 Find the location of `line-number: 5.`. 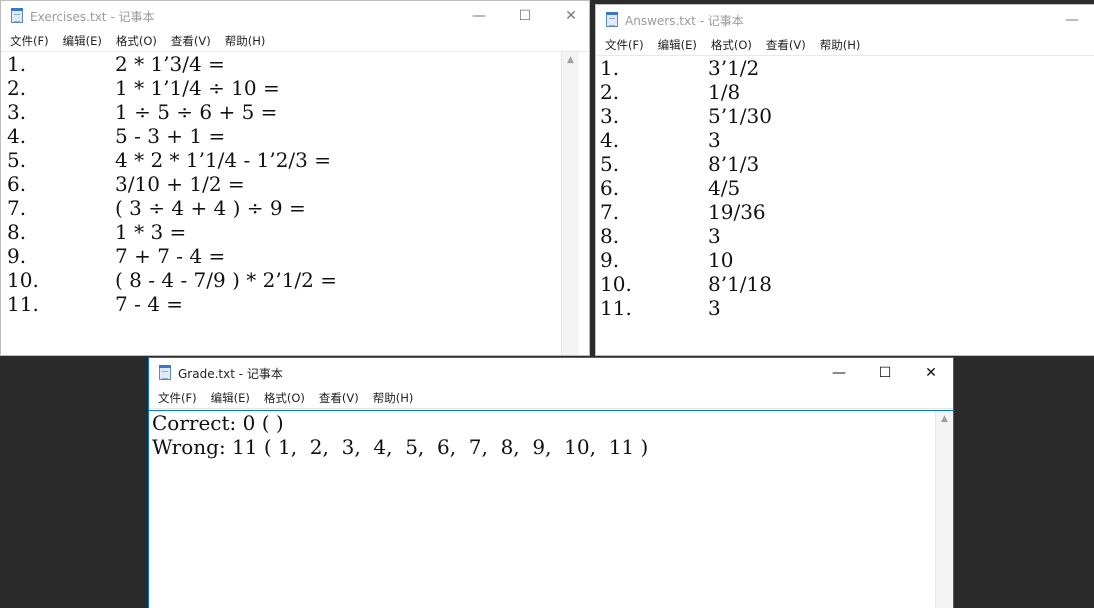

line-number: 5. is located at coordinates (17, 160).